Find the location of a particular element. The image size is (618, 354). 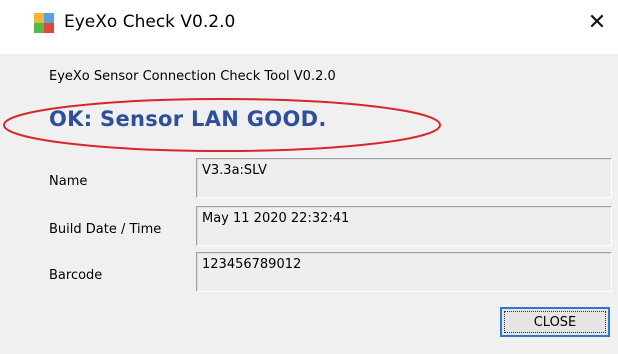

barcode-field: 123456789012 is located at coordinates (404, 272).